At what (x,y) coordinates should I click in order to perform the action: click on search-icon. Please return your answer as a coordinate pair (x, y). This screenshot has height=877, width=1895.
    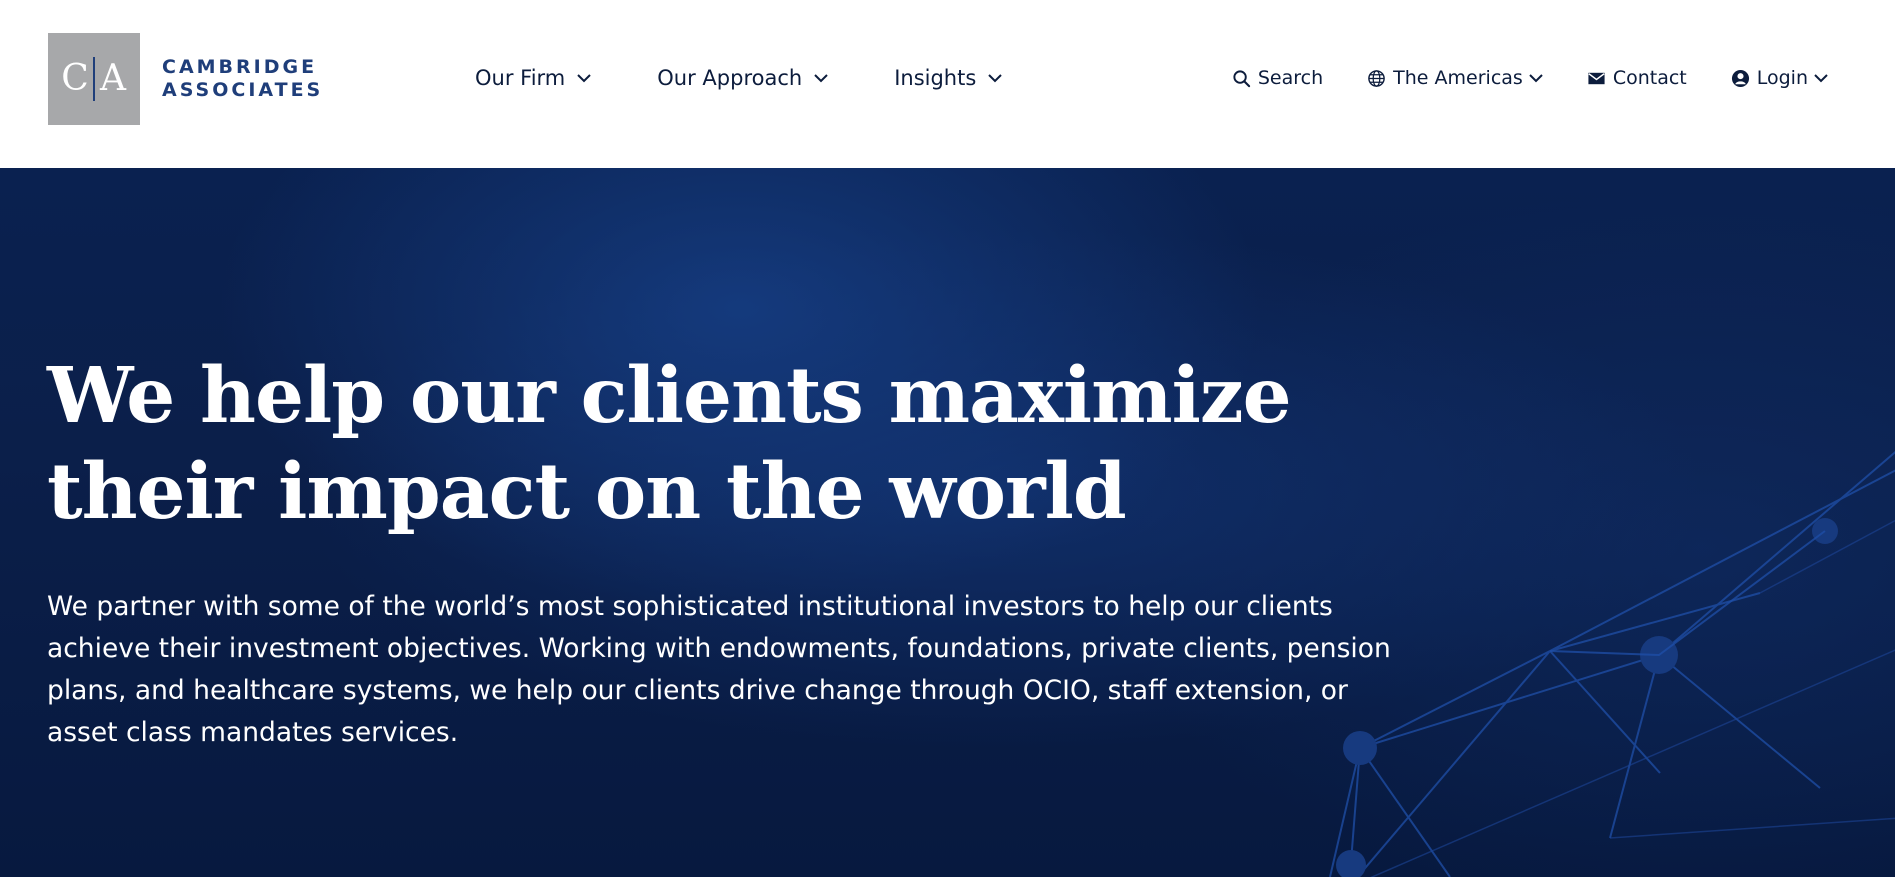
    Looking at the image, I should click on (1242, 78).